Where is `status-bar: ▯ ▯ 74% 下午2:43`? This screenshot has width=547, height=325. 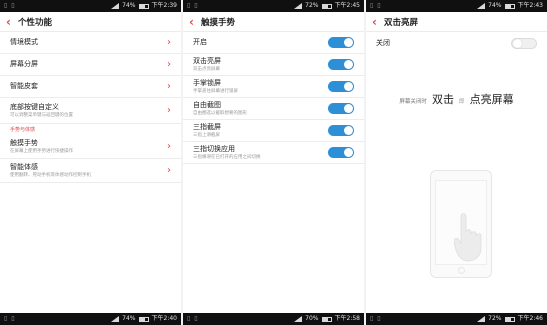 status-bar: ▯ ▯ 74% 下午2:43 is located at coordinates (456, 6).